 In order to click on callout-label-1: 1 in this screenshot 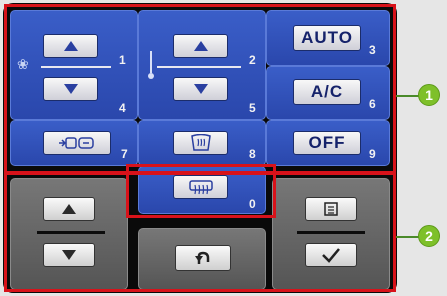, I will do `click(429, 95)`.